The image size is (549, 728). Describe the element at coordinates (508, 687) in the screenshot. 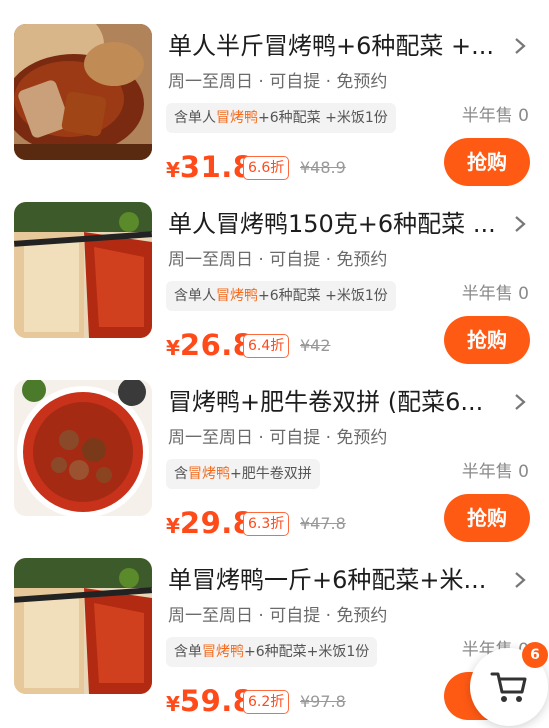

I see `shopping-cart-icon` at that location.